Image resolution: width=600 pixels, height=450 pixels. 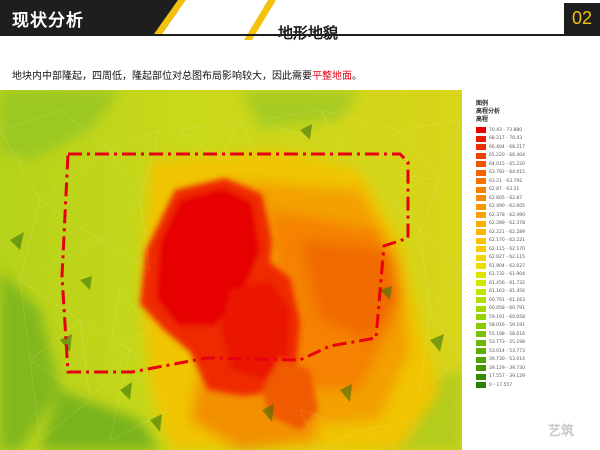 I want to click on legend-item: 17.557 - 39.129, so click(x=521, y=377).